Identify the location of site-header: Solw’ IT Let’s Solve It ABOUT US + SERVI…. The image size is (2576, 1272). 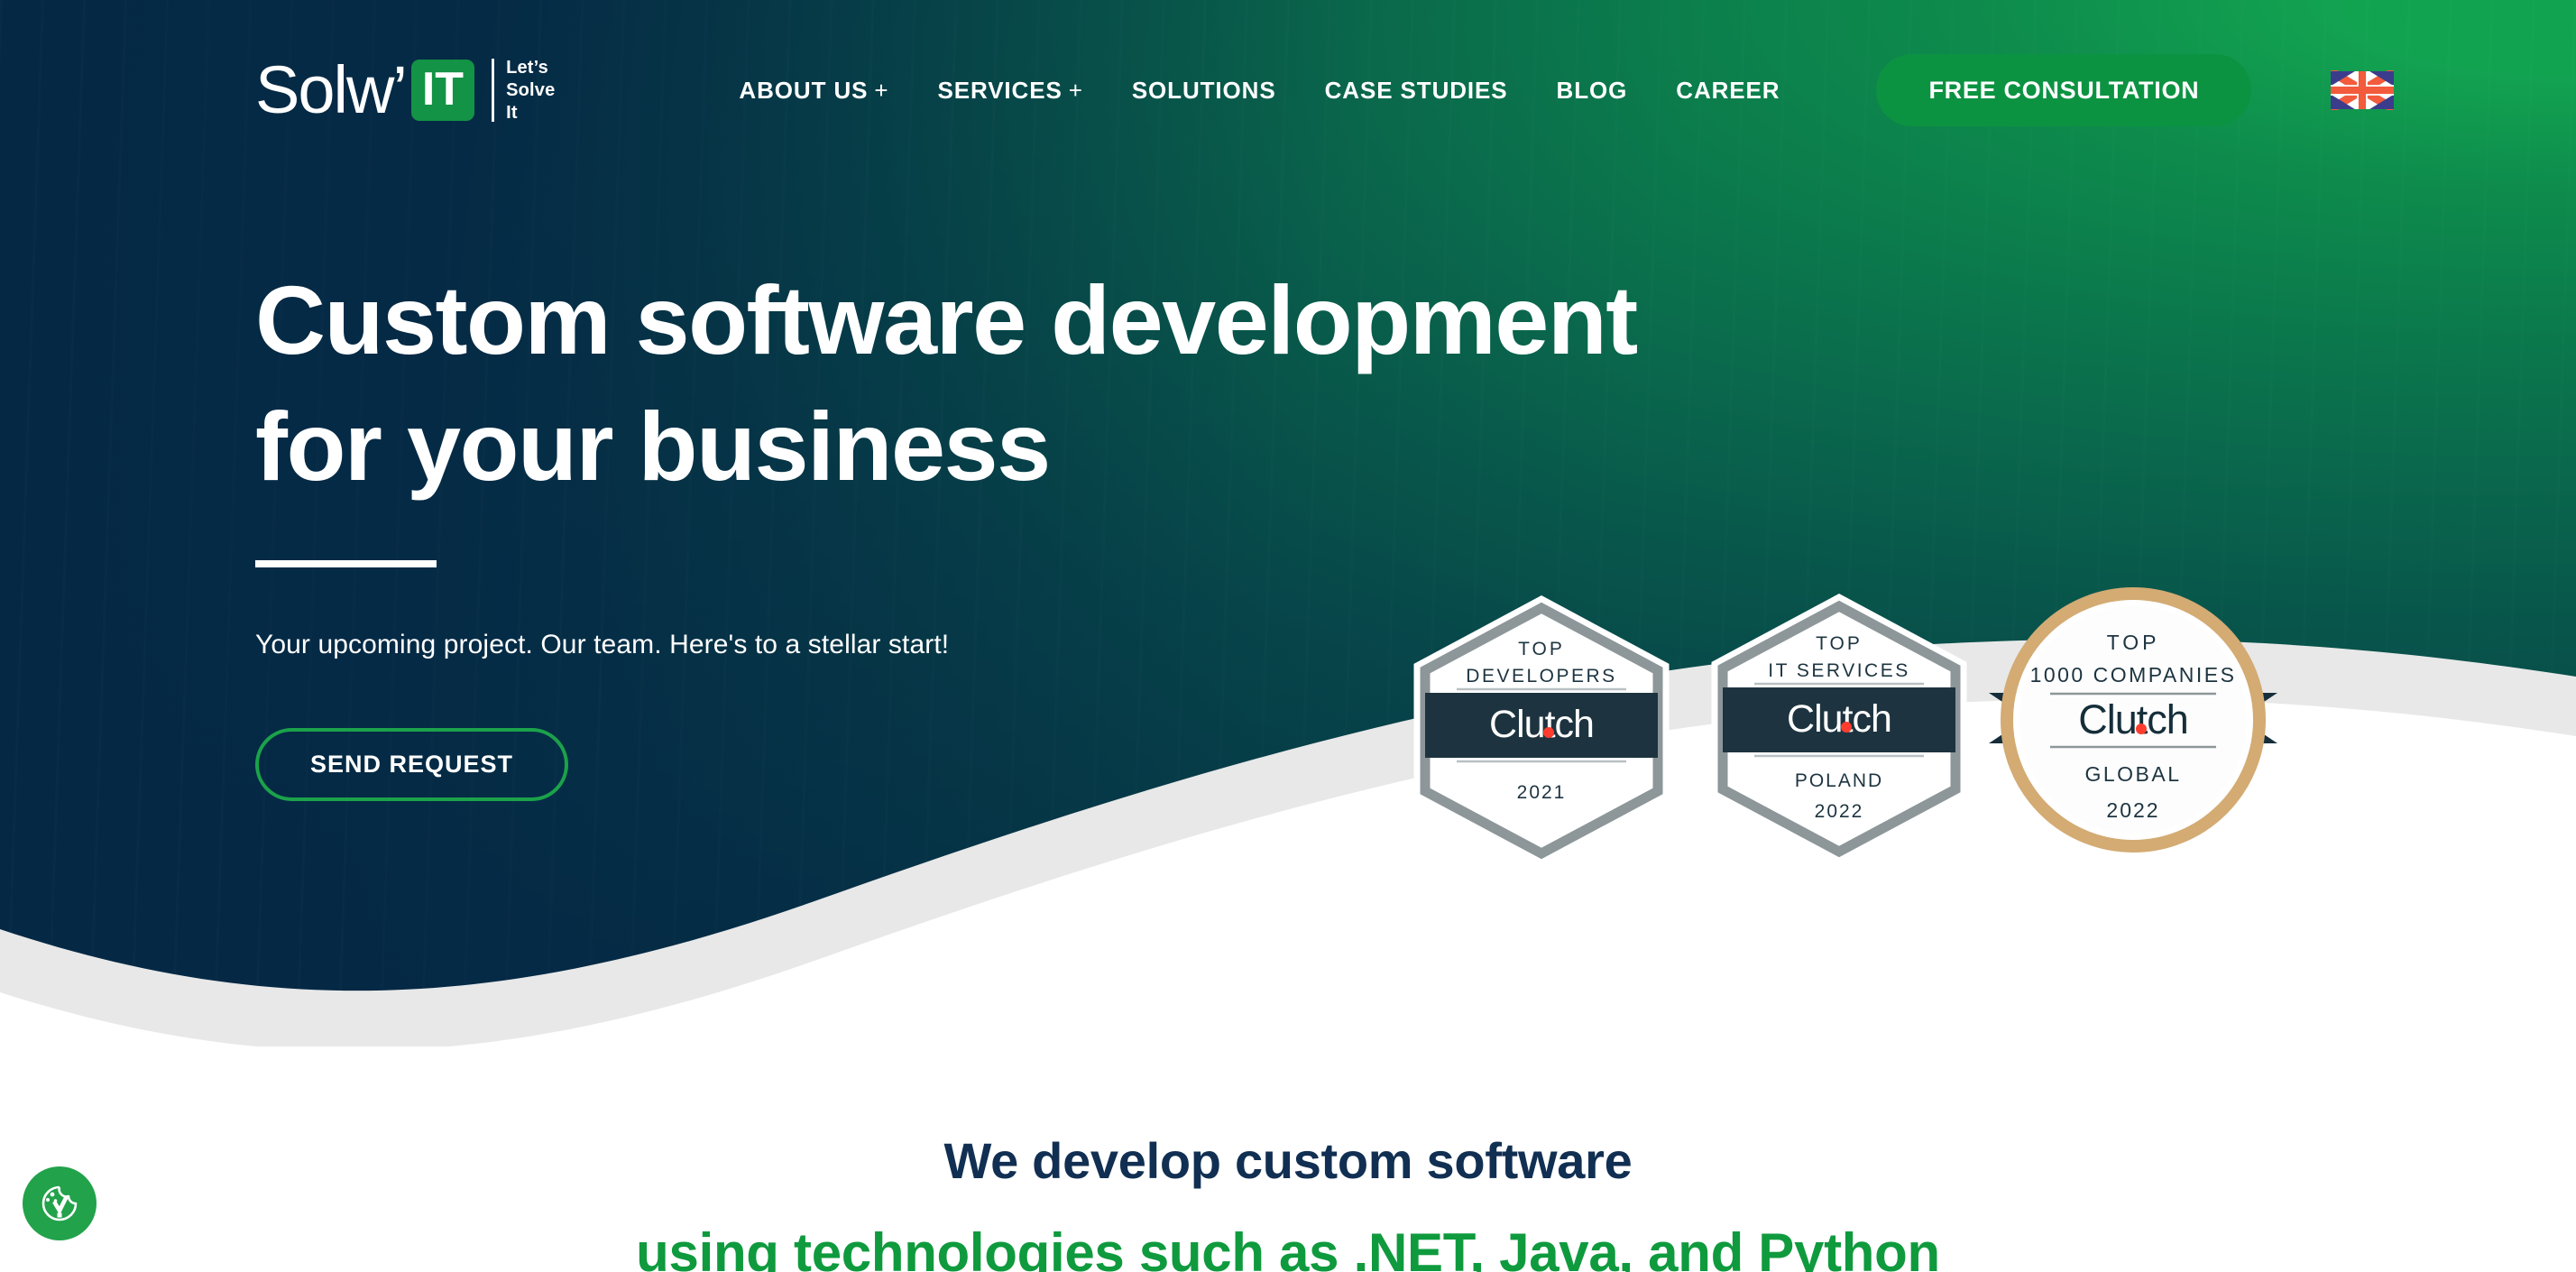
(1288, 90).